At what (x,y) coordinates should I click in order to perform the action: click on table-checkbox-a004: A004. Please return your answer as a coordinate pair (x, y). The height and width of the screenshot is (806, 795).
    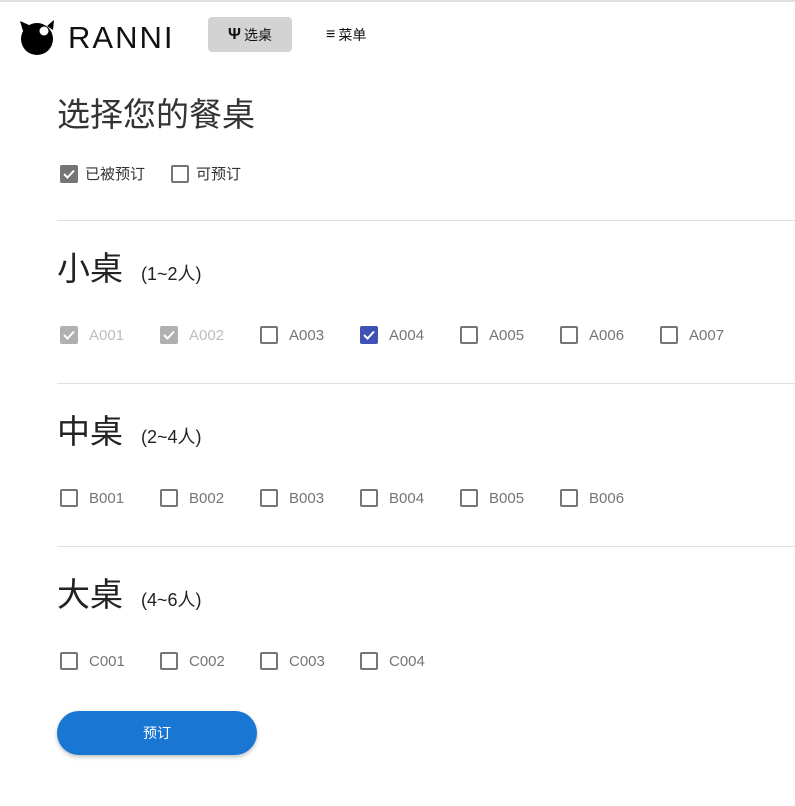
    Looking at the image, I should click on (410, 335).